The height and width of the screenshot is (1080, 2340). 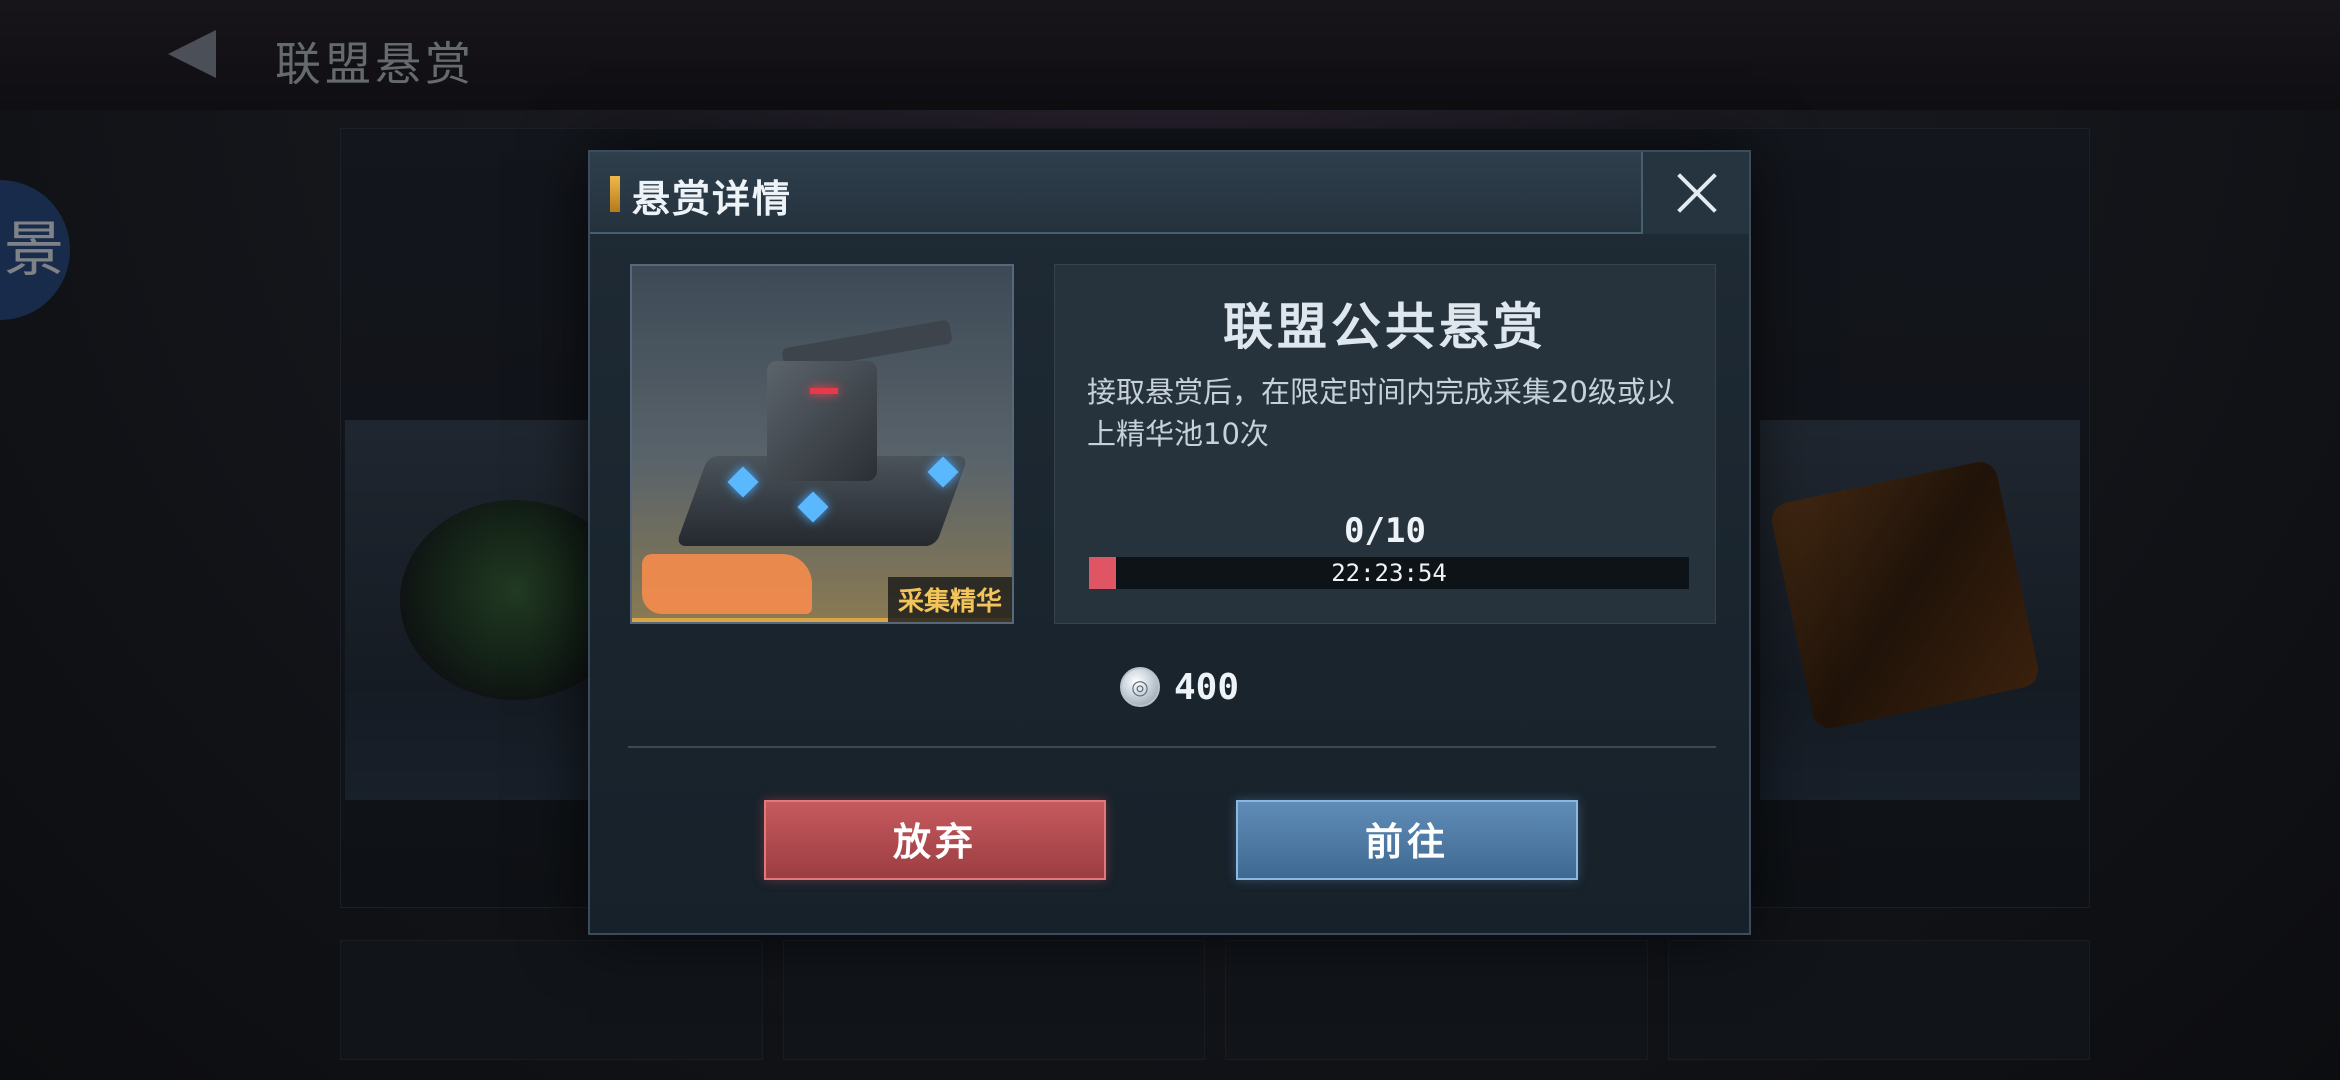 I want to click on coin-icon: ◎, so click(x=1140, y=687).